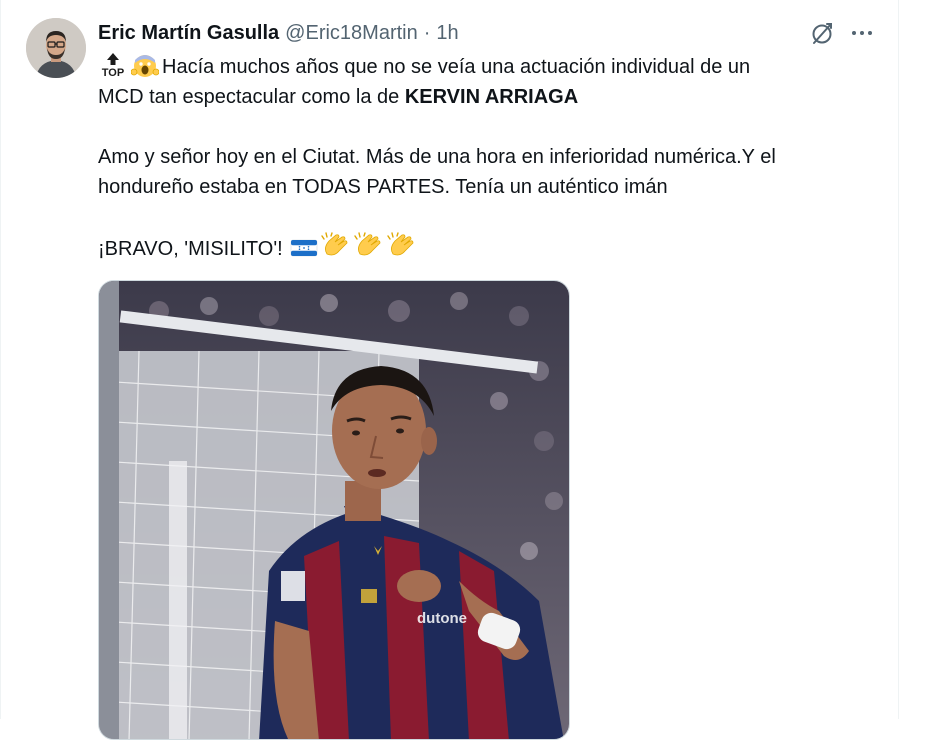 The width and height of the screenshot is (926, 740). I want to click on tweet-header: Eric Martín Gasulla @Eric18Martin · 1h, so click(278, 33).